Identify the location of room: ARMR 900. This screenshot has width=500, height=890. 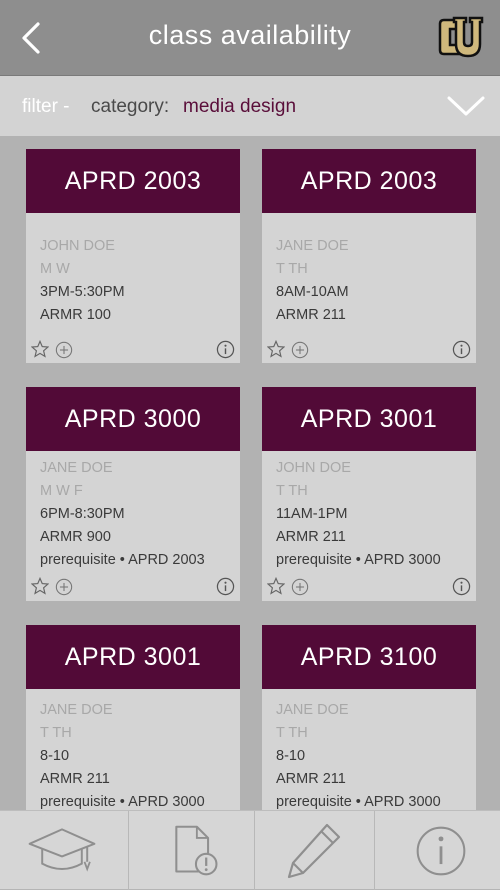
(75, 537).